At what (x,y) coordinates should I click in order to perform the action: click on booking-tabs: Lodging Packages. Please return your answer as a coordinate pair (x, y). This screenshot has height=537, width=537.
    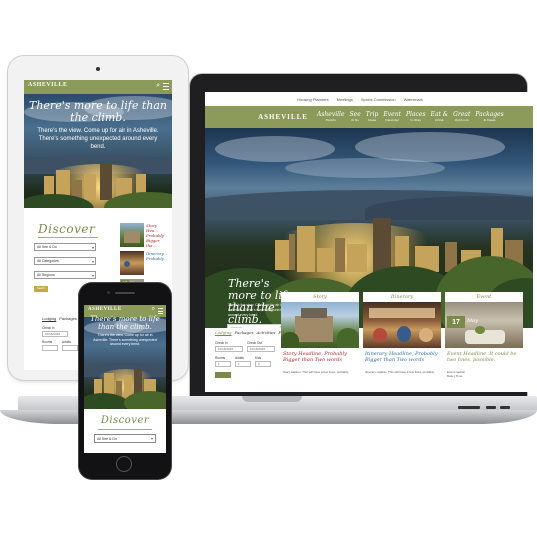
    Looking at the image, I should click on (59, 318).